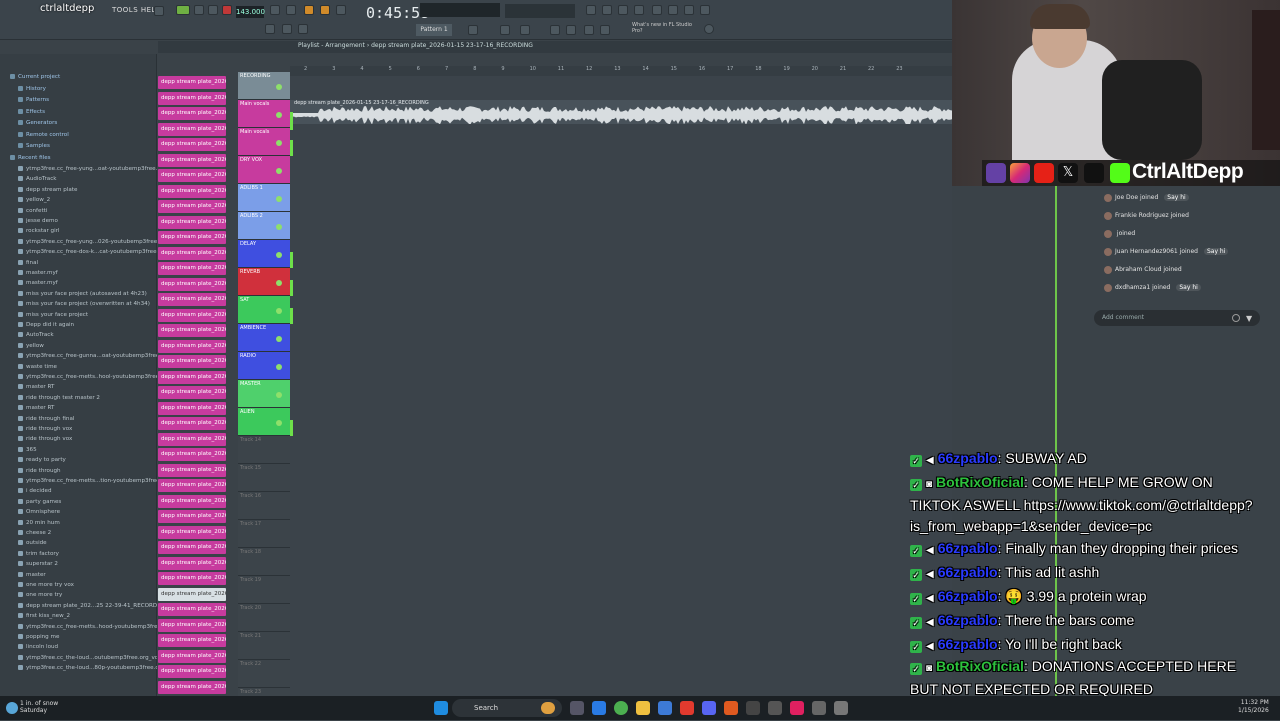 The image size is (1280, 721). What do you see at coordinates (78, 231) in the screenshot?
I see `browser-file: rockstar girl` at bounding box center [78, 231].